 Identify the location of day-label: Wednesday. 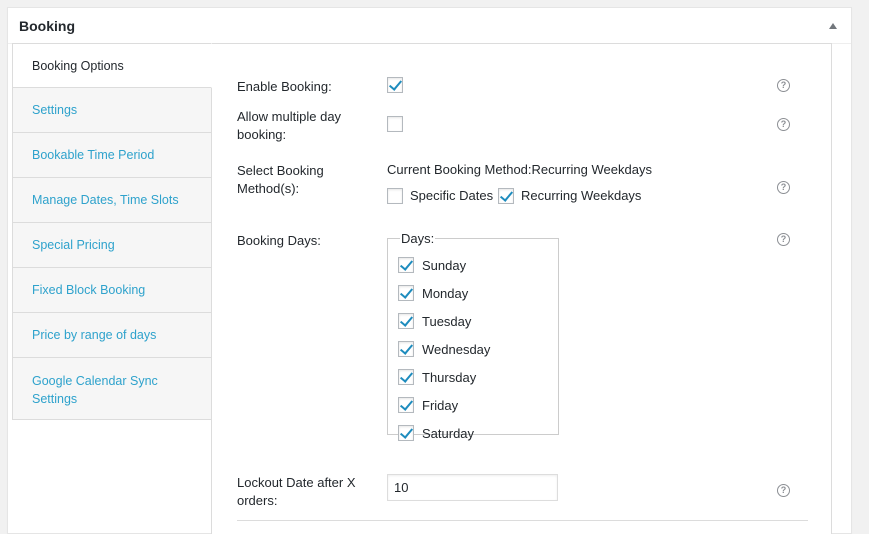
(456, 349).